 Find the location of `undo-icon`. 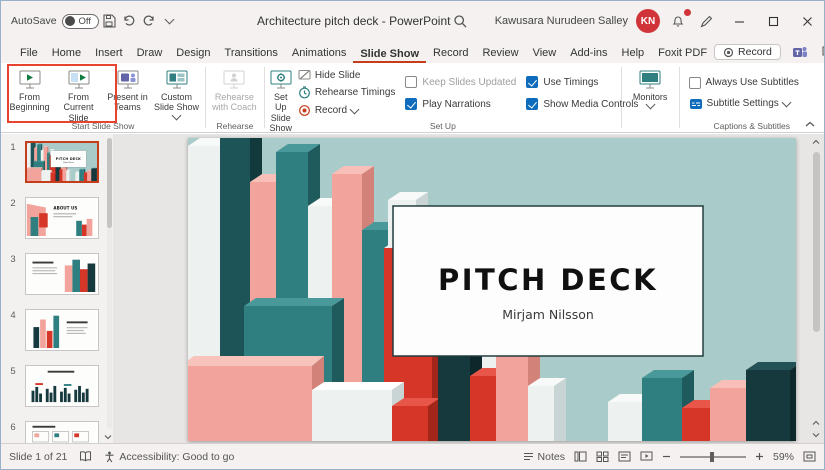

undo-icon is located at coordinates (129, 21).